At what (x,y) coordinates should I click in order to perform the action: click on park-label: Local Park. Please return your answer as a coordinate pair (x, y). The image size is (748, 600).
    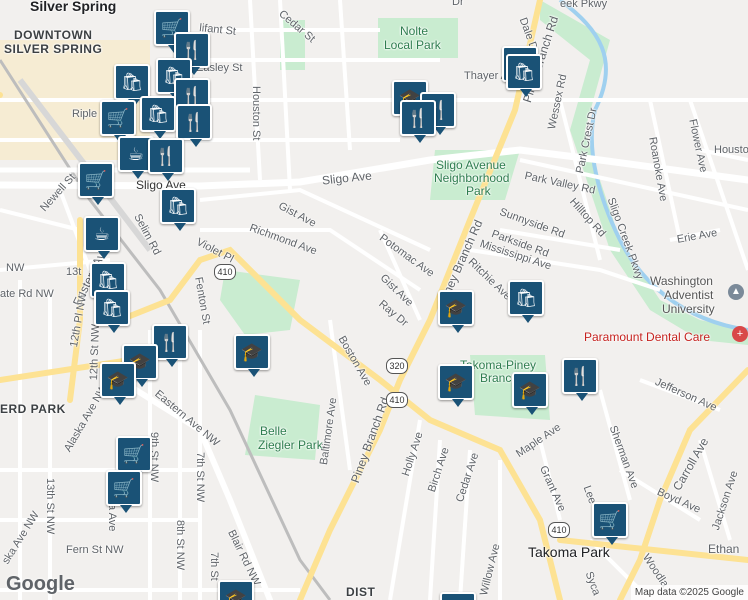
    Looking at the image, I should click on (412, 45).